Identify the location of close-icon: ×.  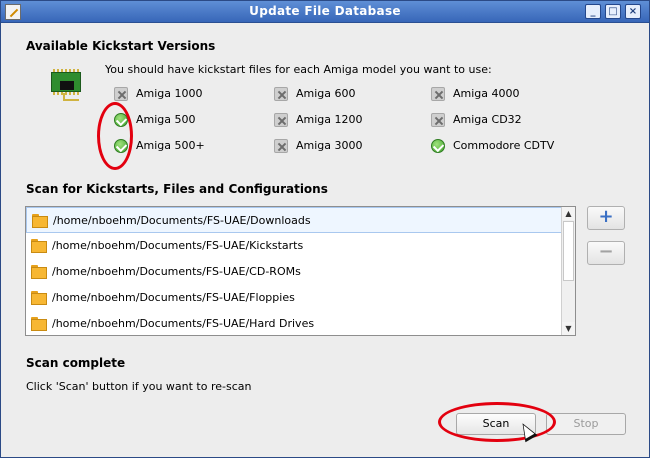
(633, 11).